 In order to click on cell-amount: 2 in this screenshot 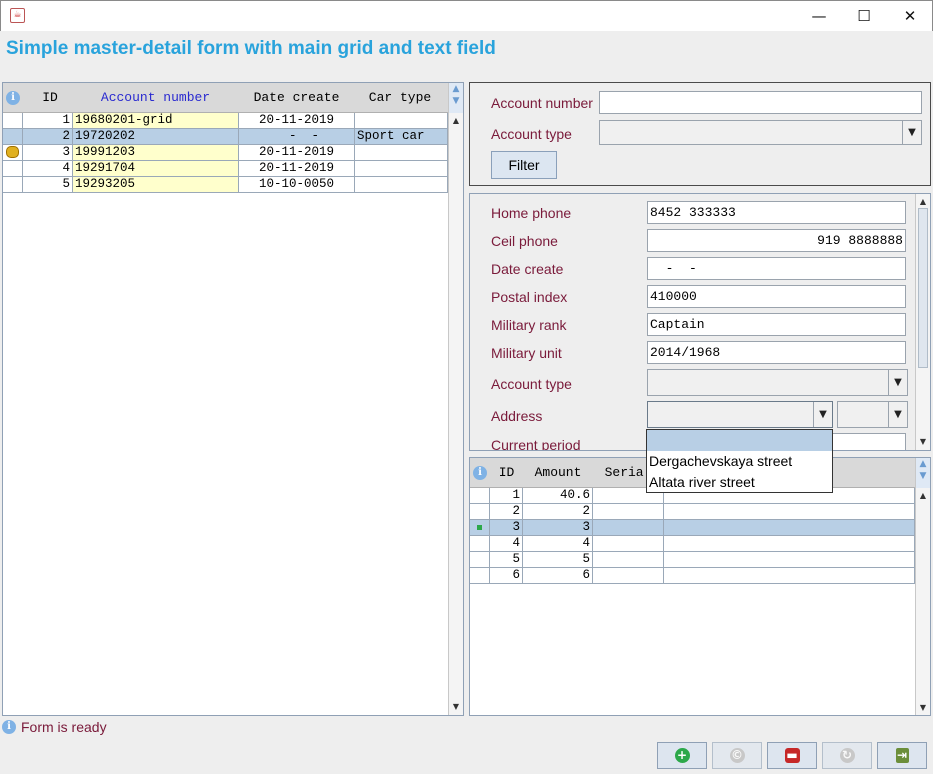, I will do `click(558, 511)`.